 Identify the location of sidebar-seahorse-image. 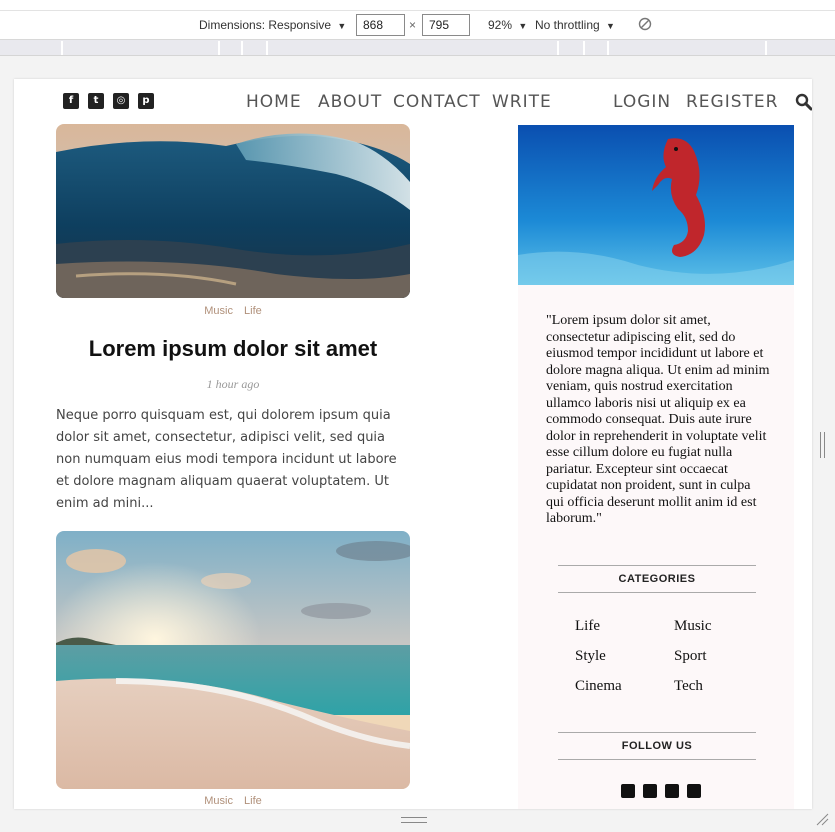
(656, 205).